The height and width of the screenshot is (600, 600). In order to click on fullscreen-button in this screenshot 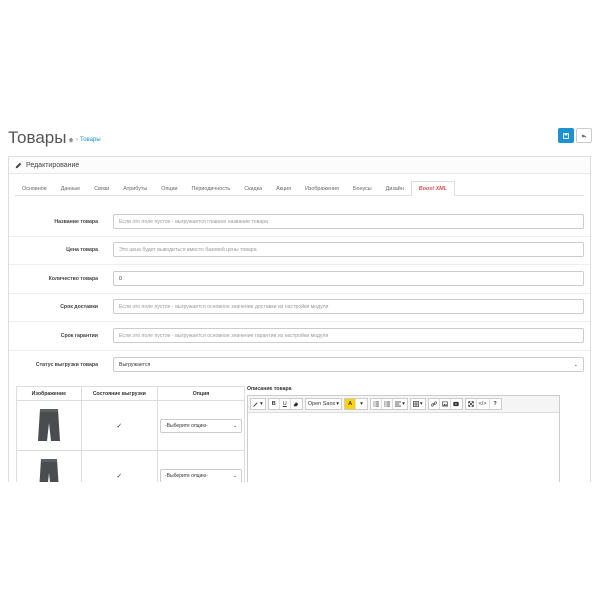, I will do `click(471, 404)`.